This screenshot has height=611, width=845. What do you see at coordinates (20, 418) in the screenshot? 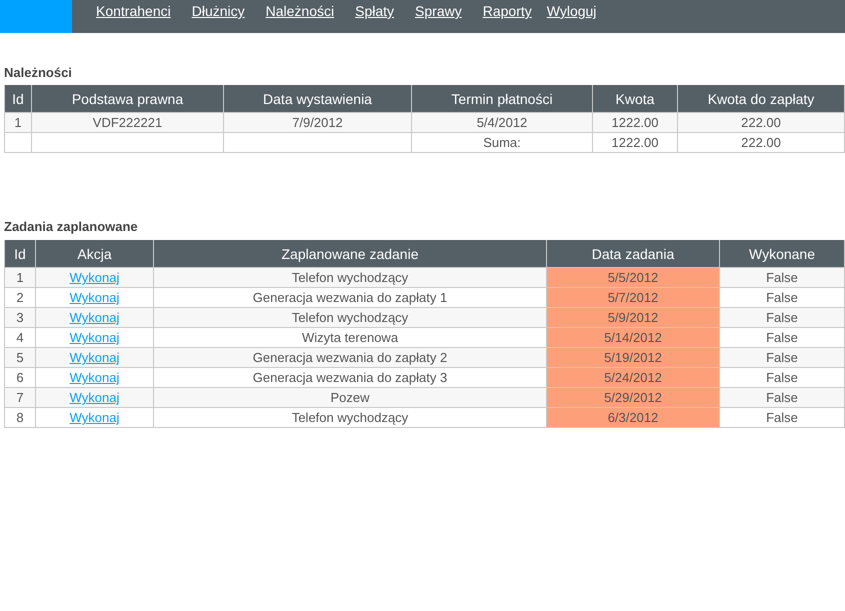
I see `table-cell: 8` at bounding box center [20, 418].